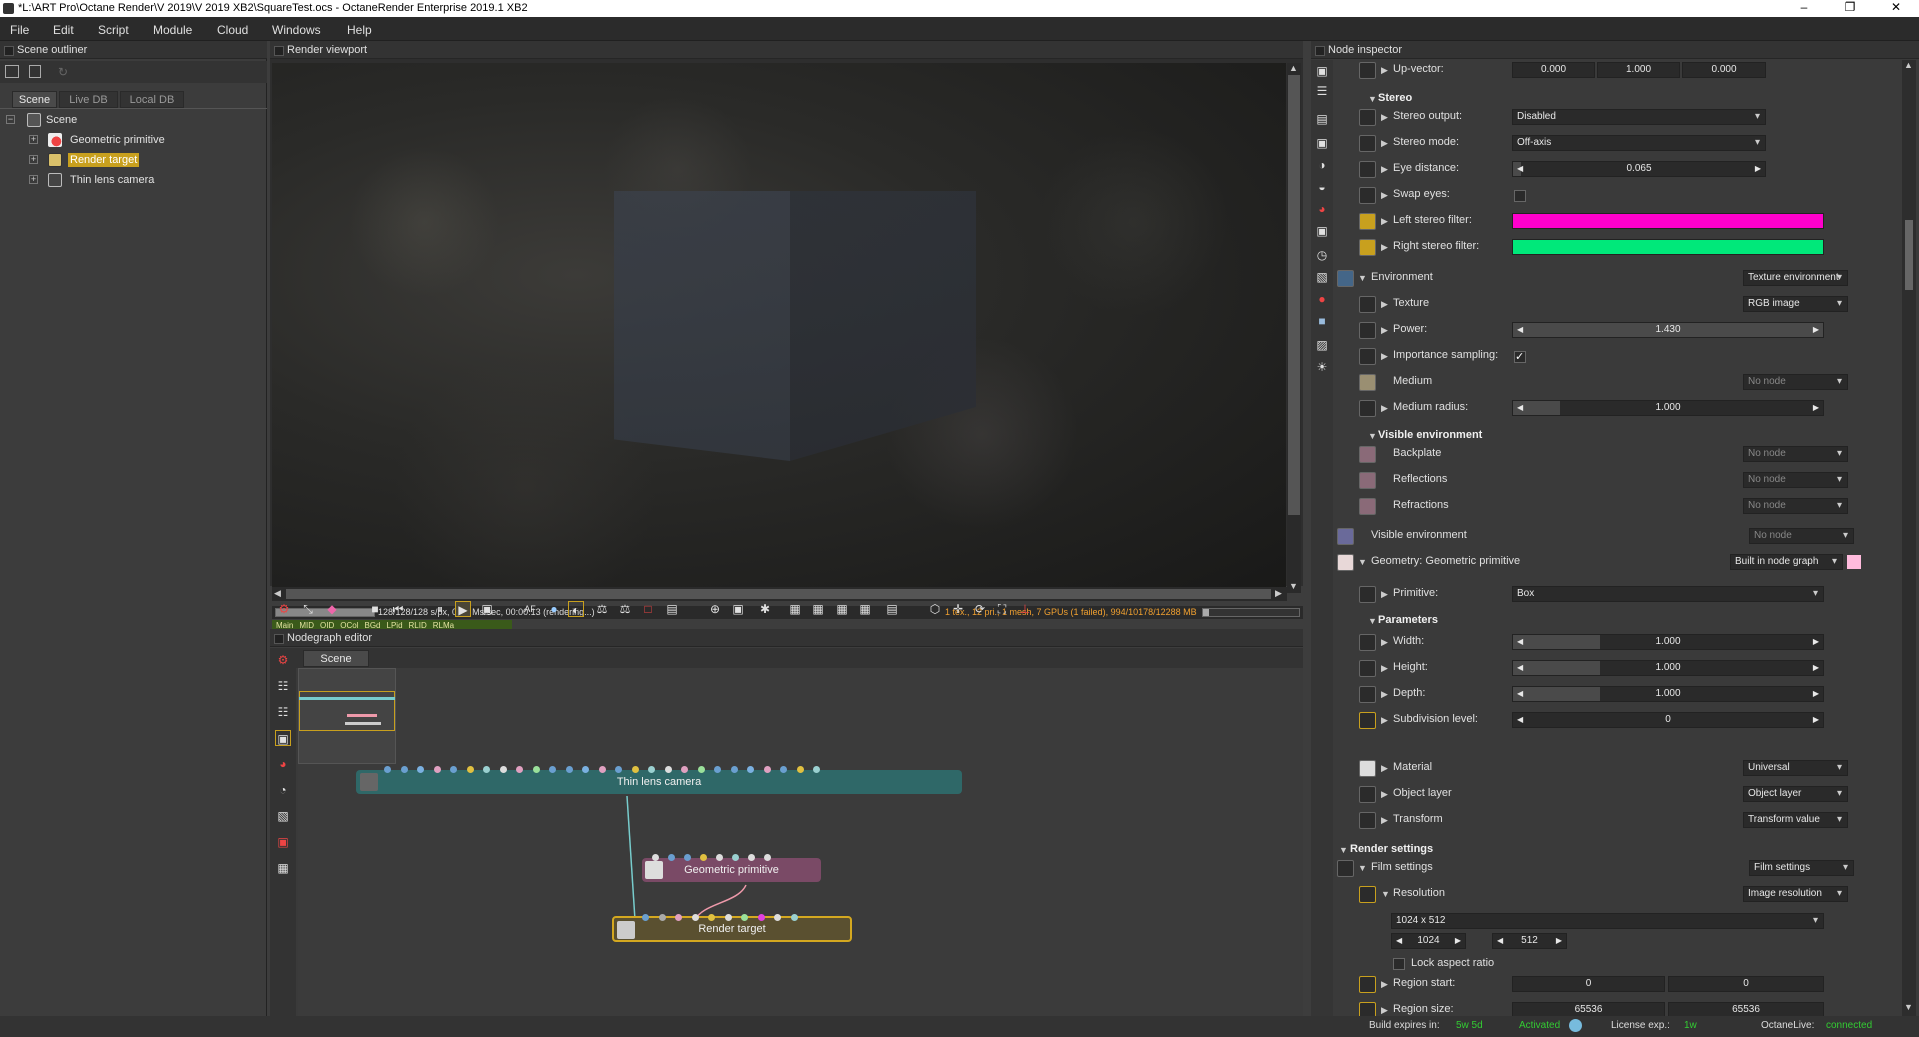  I want to click on node-render-target: Render target, so click(732, 928).